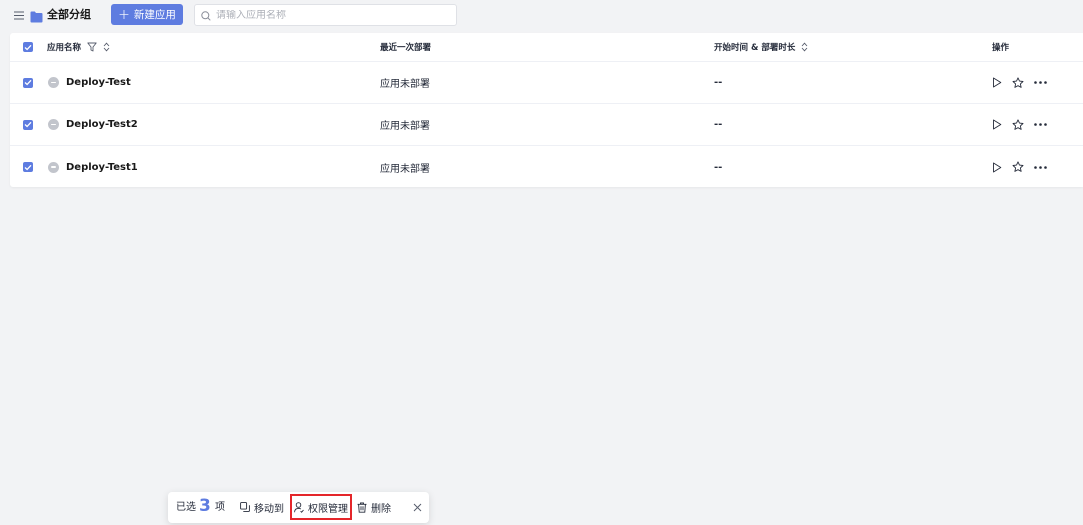 Image resolution: width=1083 pixels, height=525 pixels. What do you see at coordinates (19, 15) in the screenshot?
I see `menu-icon` at bounding box center [19, 15].